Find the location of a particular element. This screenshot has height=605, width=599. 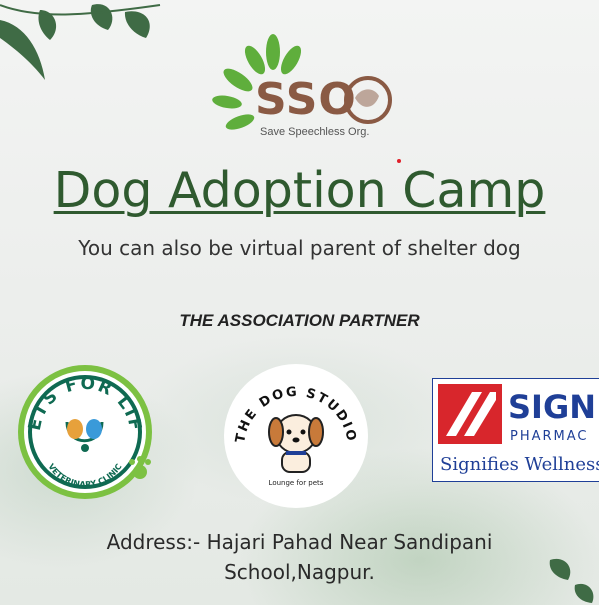

address-line-1: Address:- Hajari Pahad Near Sandipani is located at coordinates (299, 542).